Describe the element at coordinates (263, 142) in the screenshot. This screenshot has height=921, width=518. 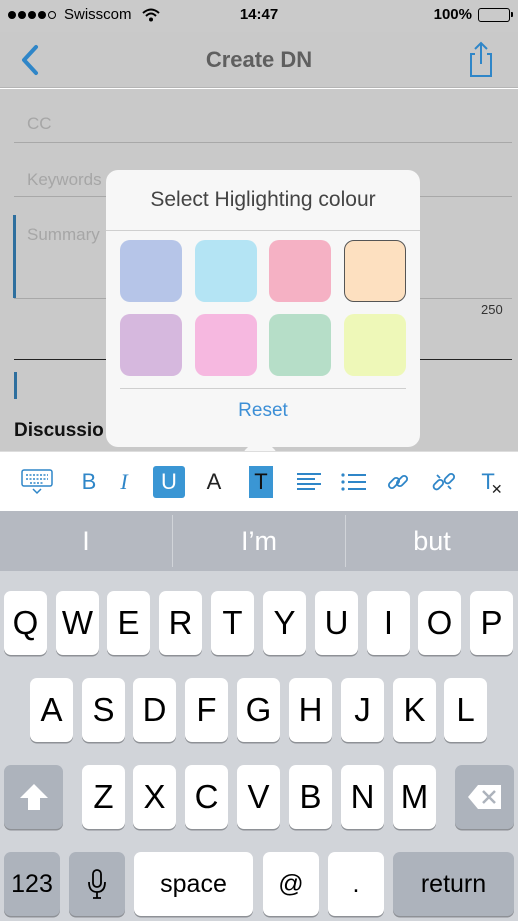
I see `cc-underline` at that location.